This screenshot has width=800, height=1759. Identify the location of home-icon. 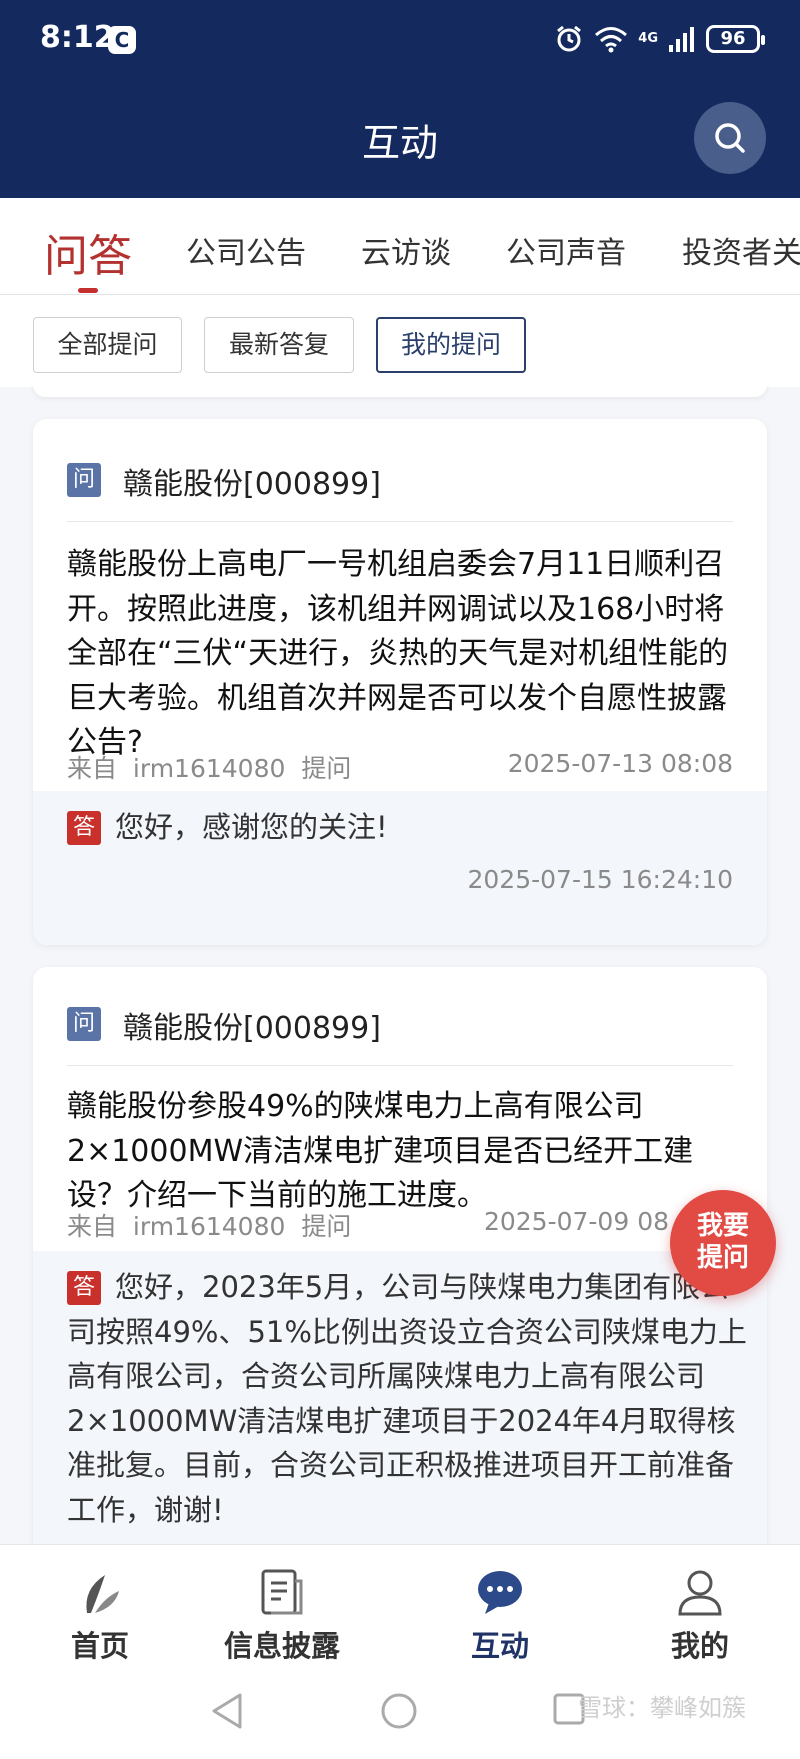
(399, 1711).